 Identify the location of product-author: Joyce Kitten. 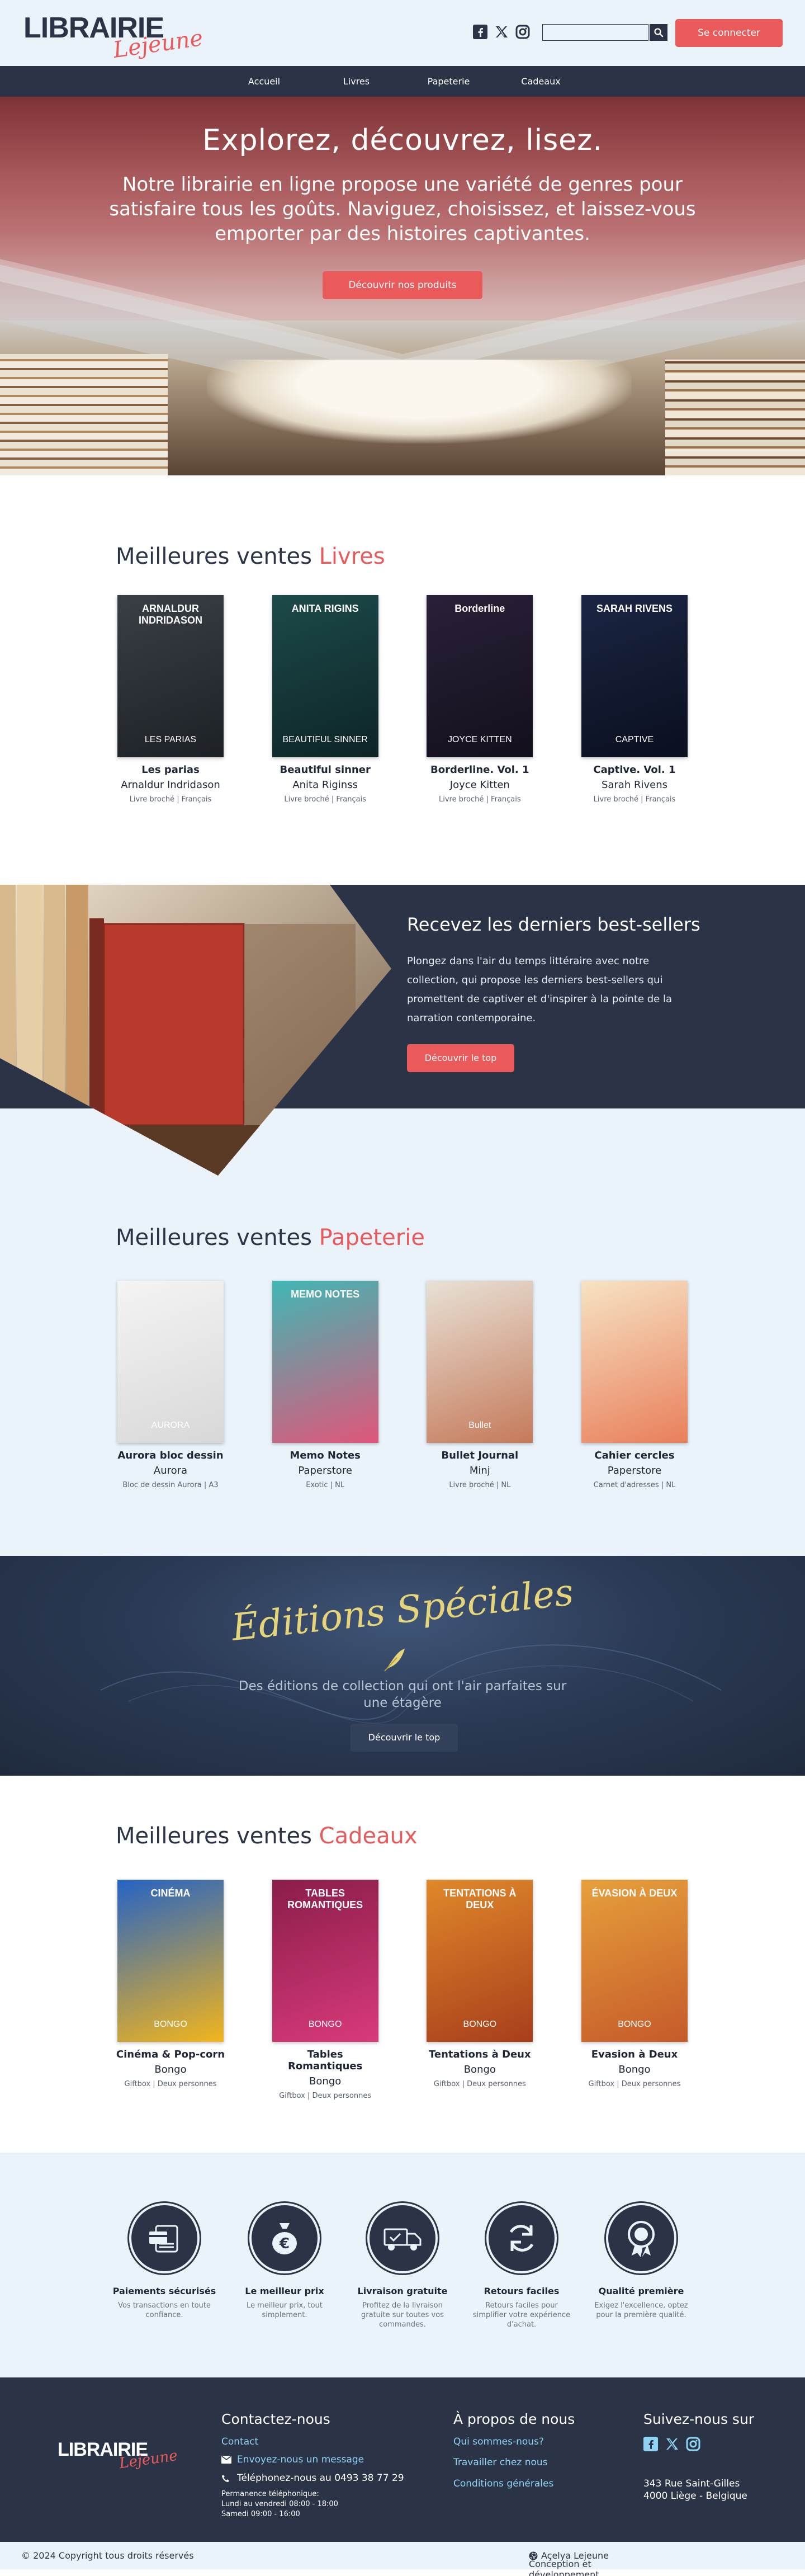
(479, 785).